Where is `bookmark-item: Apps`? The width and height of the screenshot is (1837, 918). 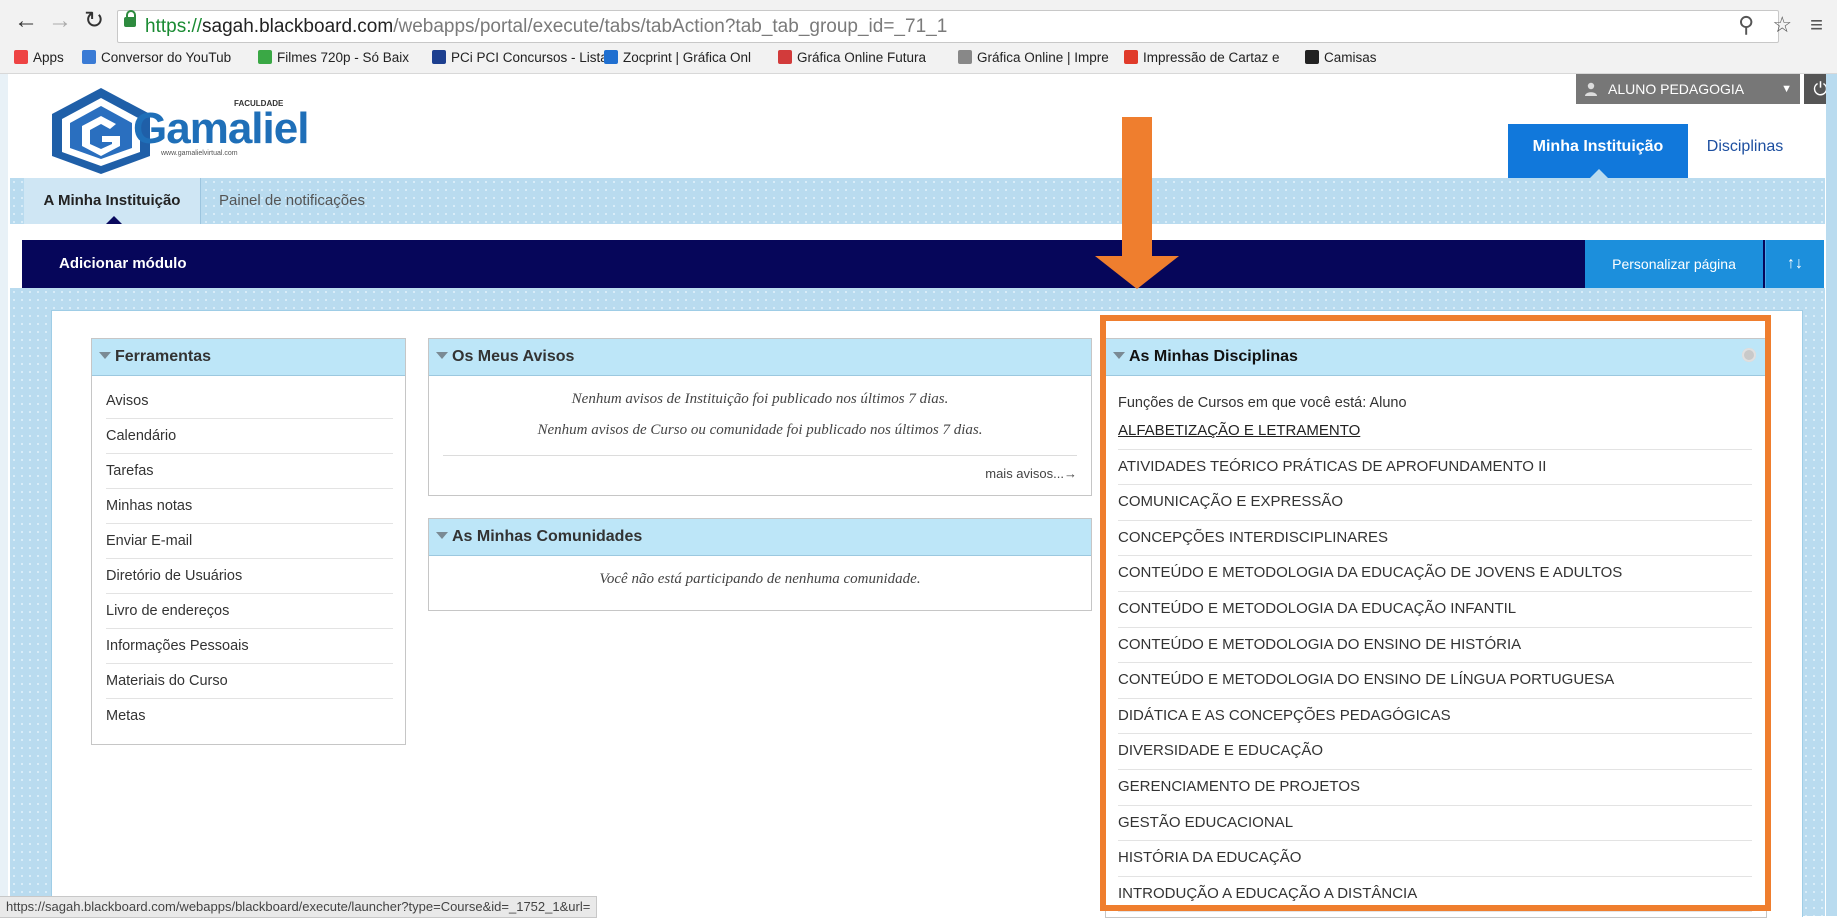
bookmark-item: Apps is located at coordinates (39, 57).